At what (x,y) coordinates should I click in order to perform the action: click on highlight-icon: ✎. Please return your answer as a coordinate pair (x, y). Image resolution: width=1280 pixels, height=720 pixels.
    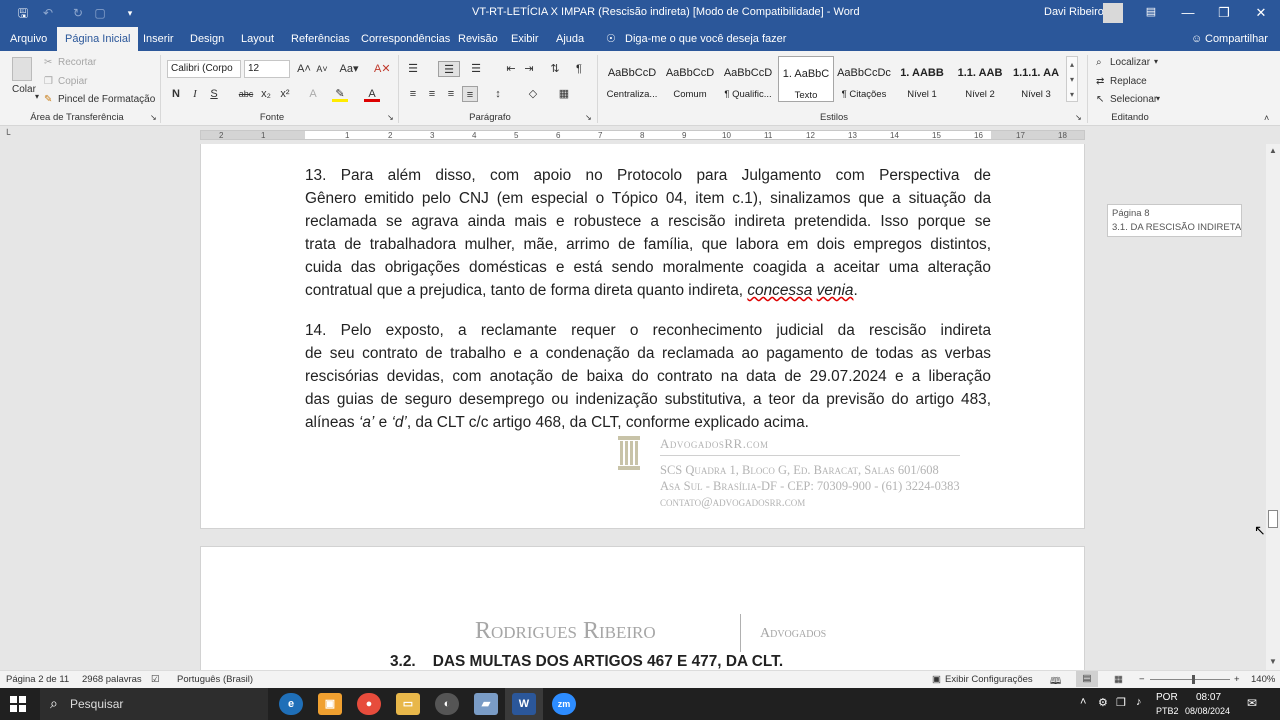
    Looking at the image, I should click on (340, 94).